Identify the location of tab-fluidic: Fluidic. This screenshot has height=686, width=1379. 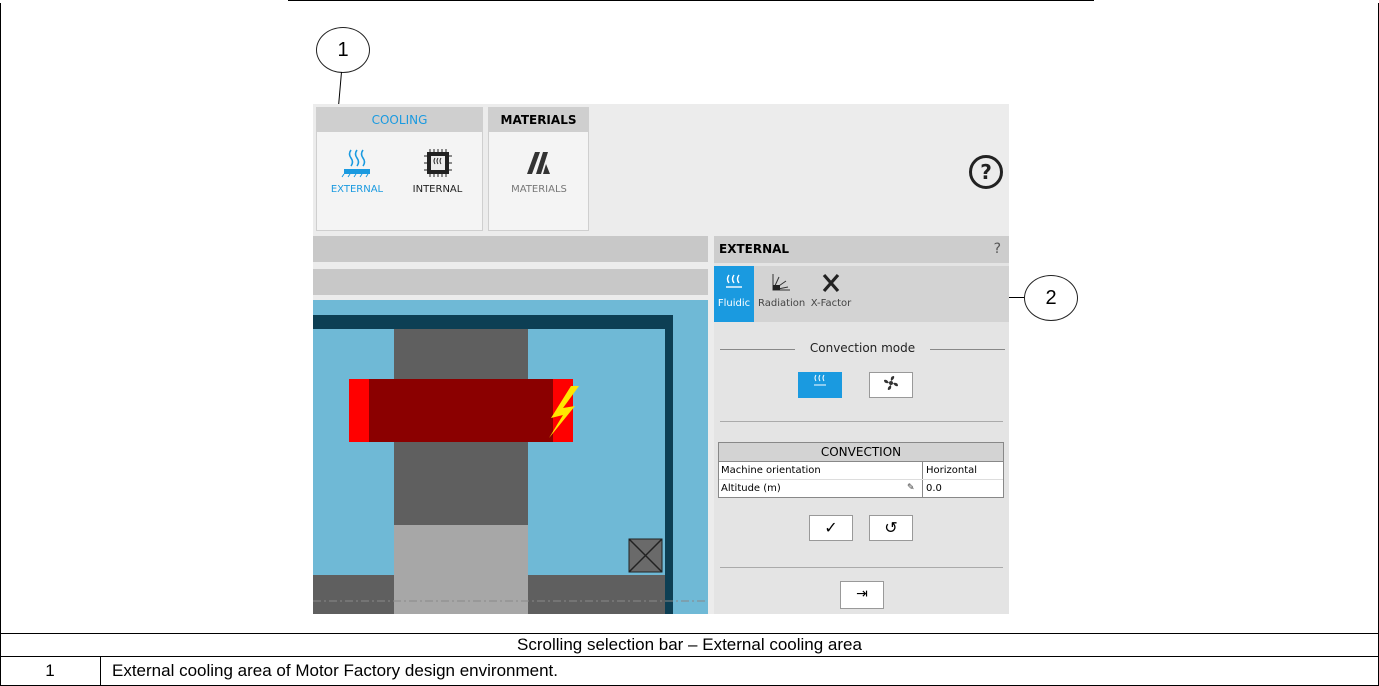
(734, 294).